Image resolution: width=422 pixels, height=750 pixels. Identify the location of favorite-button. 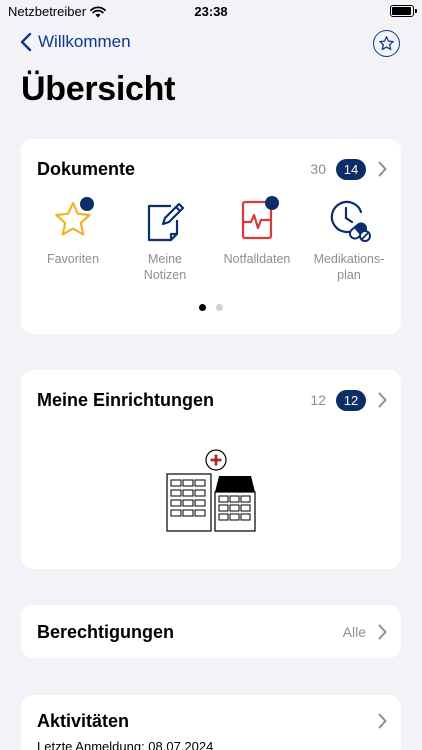
(386, 43).